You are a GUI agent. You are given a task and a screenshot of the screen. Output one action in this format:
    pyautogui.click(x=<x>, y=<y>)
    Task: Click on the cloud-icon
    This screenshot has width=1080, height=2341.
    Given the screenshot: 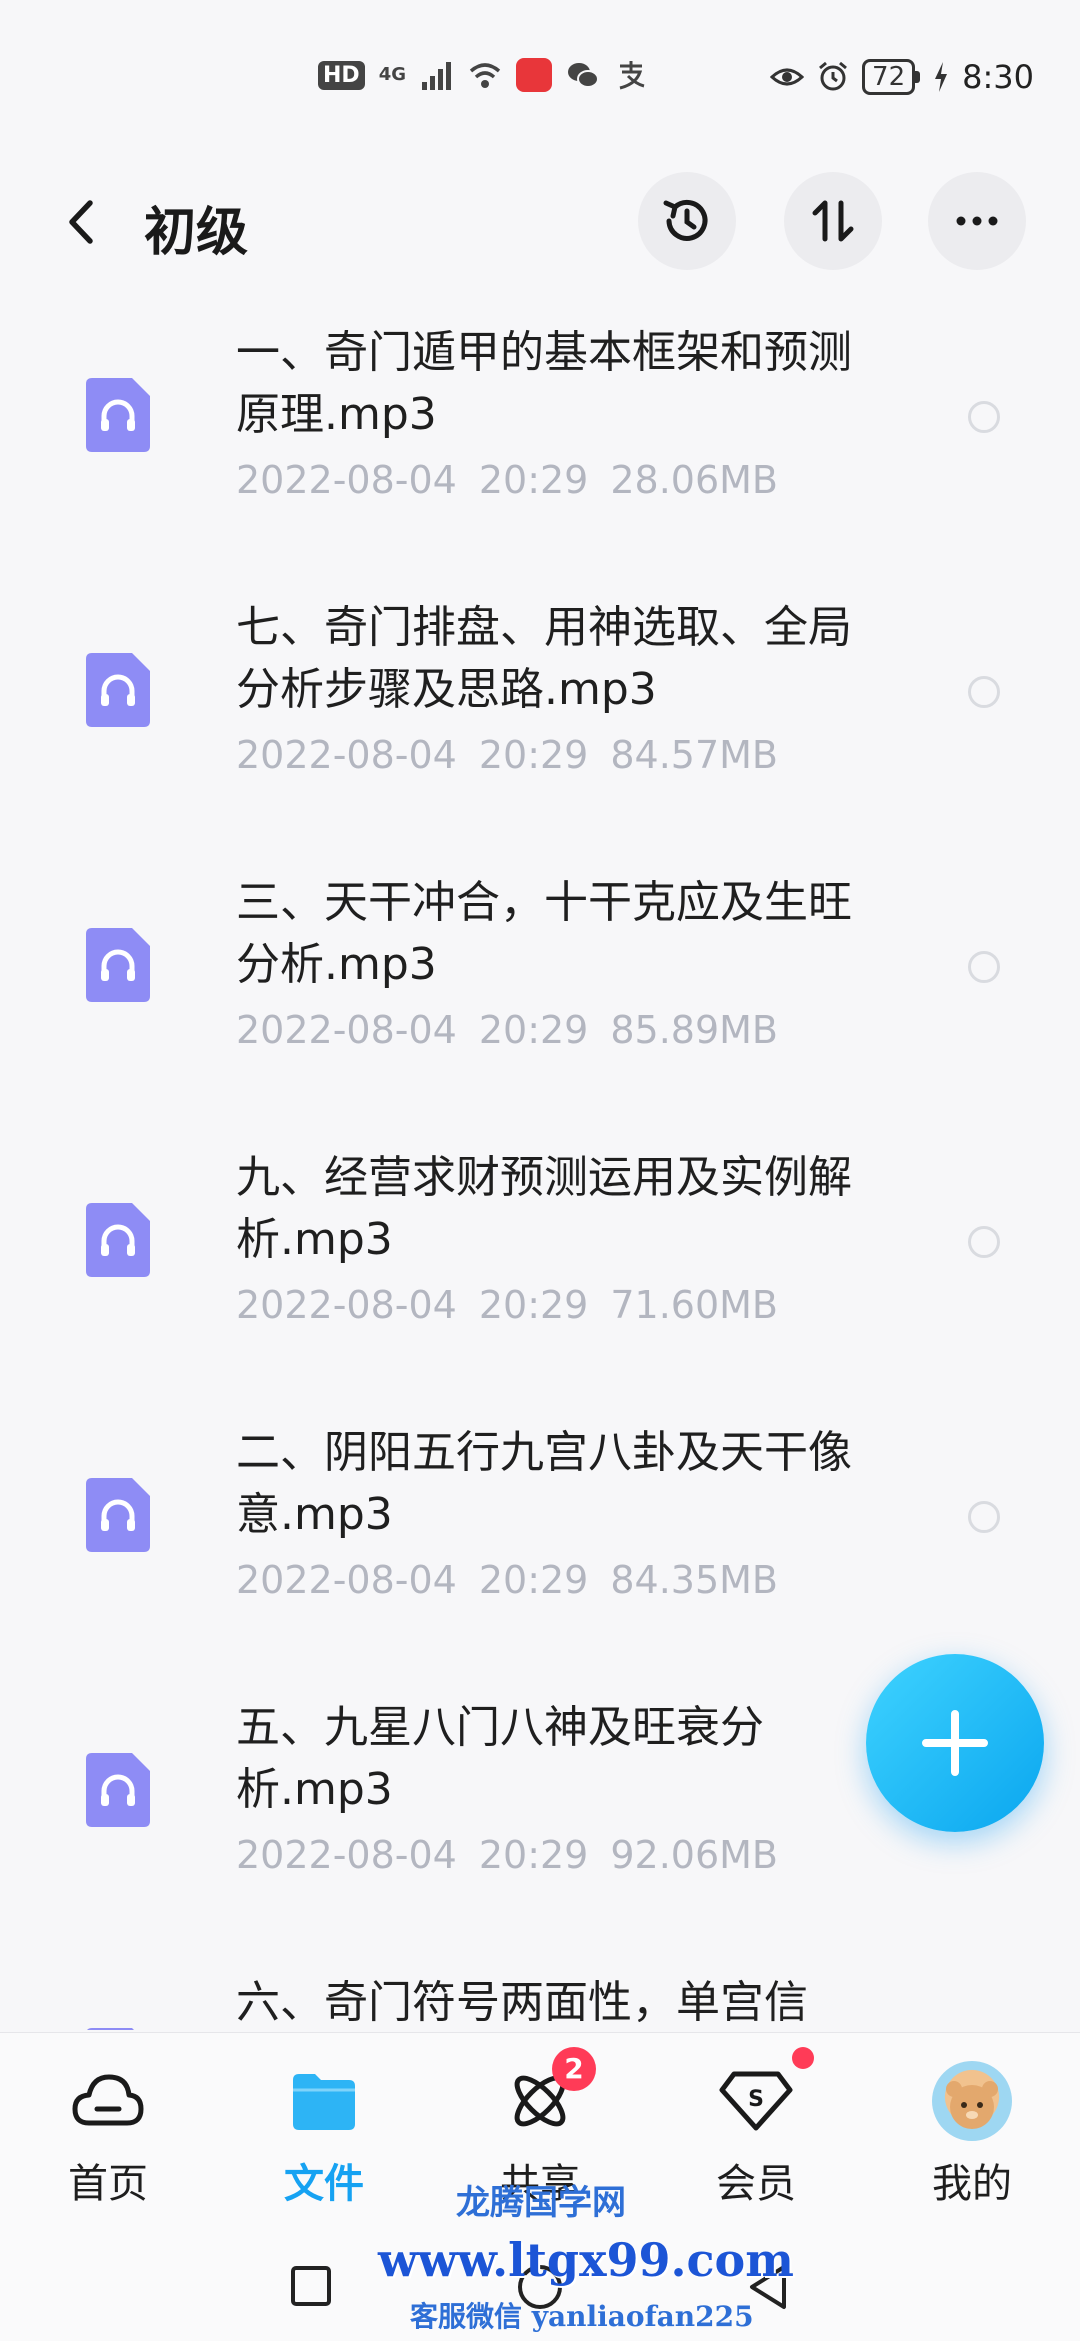 What is the action you would take?
    pyautogui.click(x=108, y=2101)
    